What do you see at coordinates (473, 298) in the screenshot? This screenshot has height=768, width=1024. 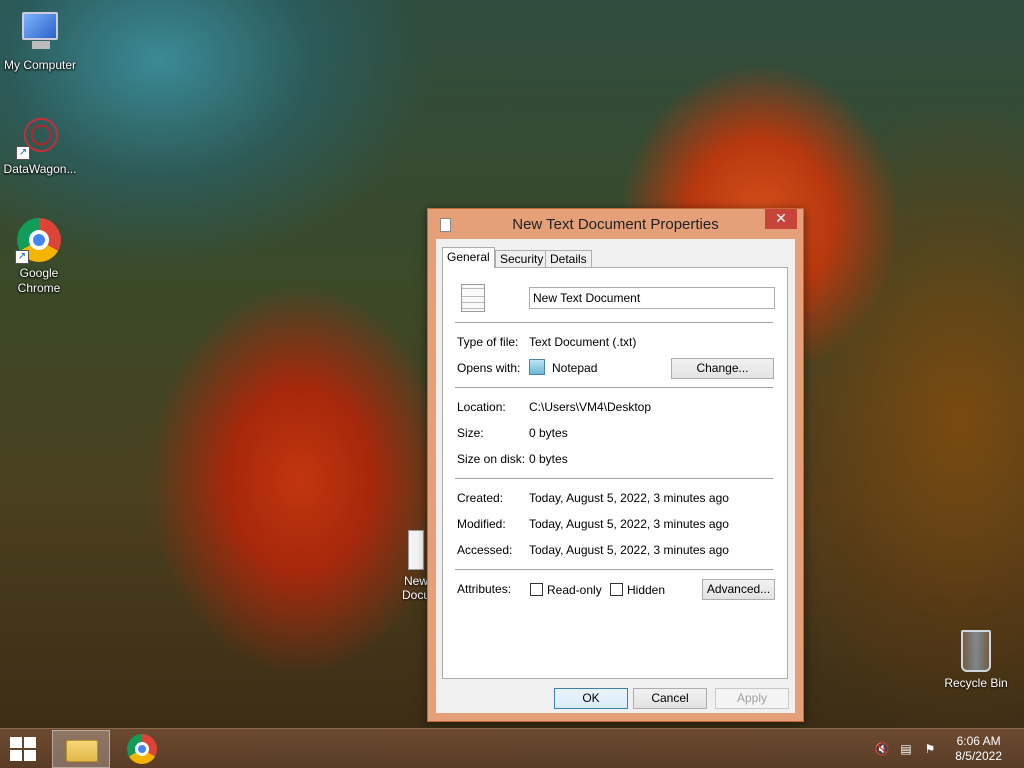 I see `text-file-icon` at bounding box center [473, 298].